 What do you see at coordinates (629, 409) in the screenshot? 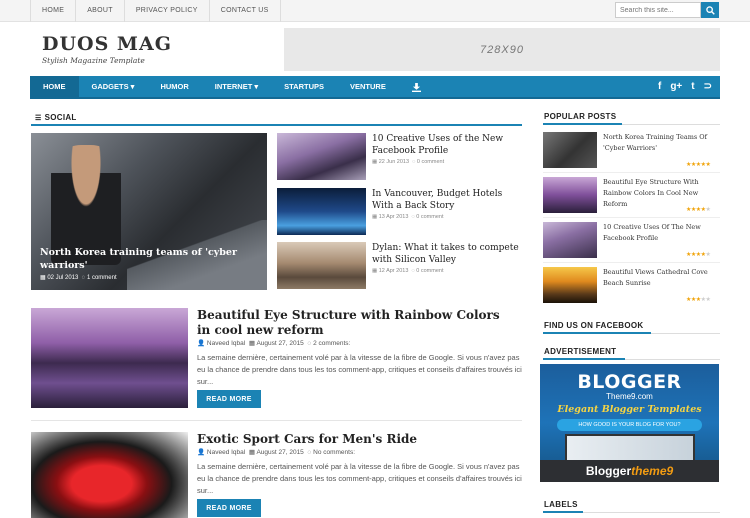
I see `ad-tagline: Elegant Blogger Templates` at bounding box center [629, 409].